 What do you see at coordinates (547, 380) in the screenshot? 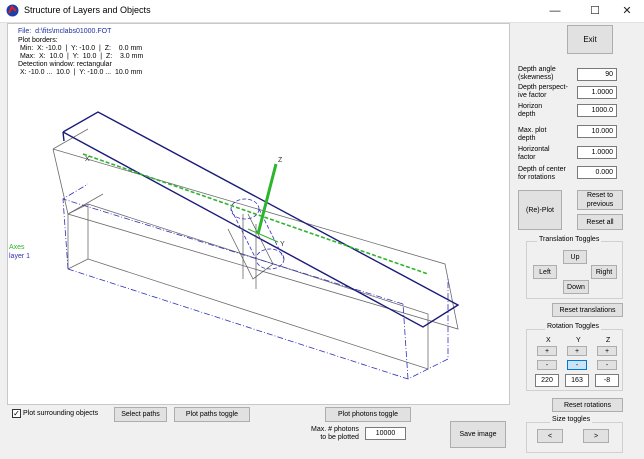
I see `rotation-x-value: 220` at bounding box center [547, 380].